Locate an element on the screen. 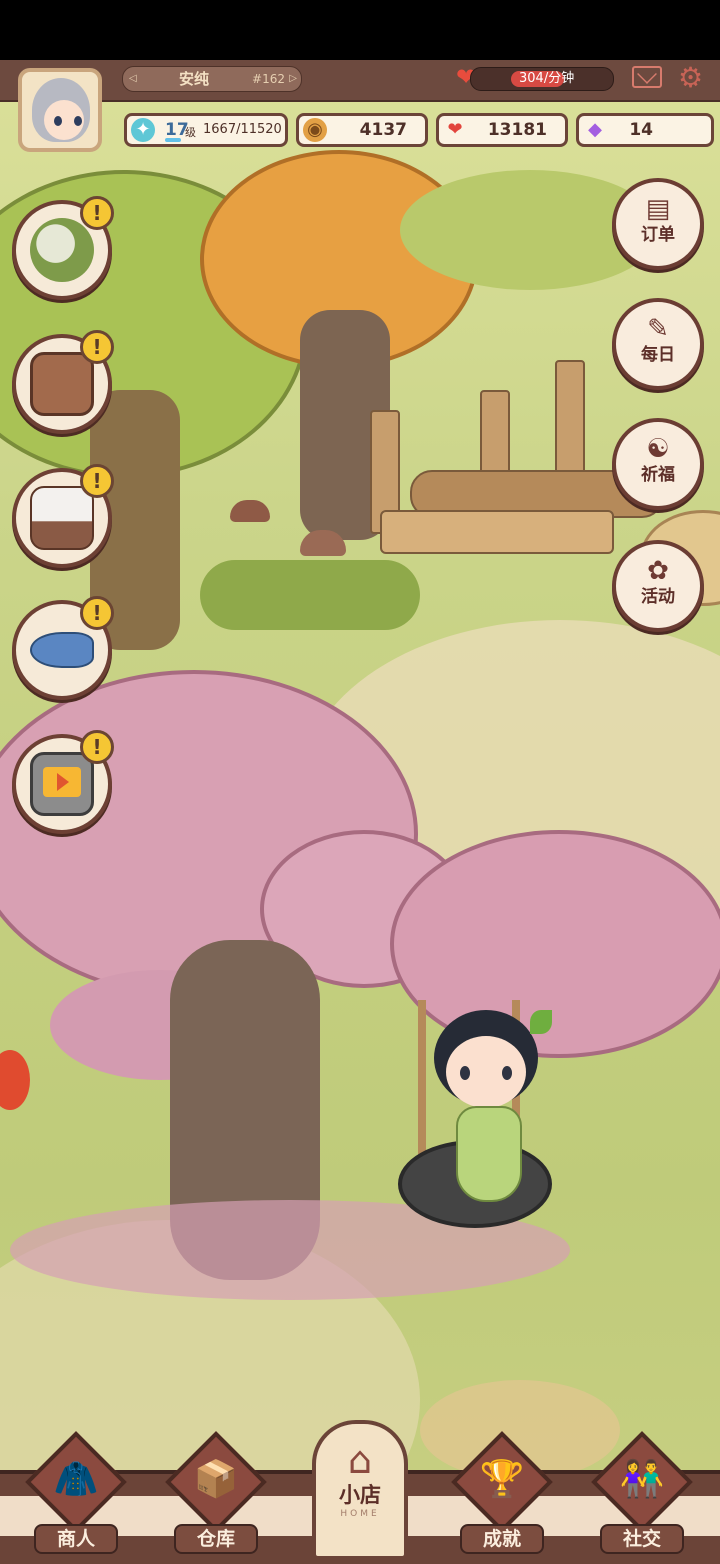 The image size is (720, 1564). xp-progress-bar is located at coordinates (173, 140).